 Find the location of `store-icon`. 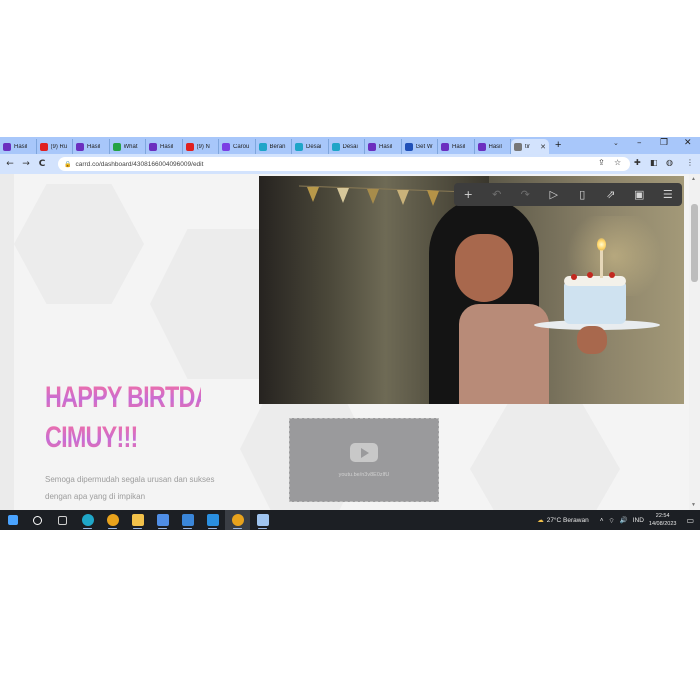

store-icon is located at coordinates (162, 520).